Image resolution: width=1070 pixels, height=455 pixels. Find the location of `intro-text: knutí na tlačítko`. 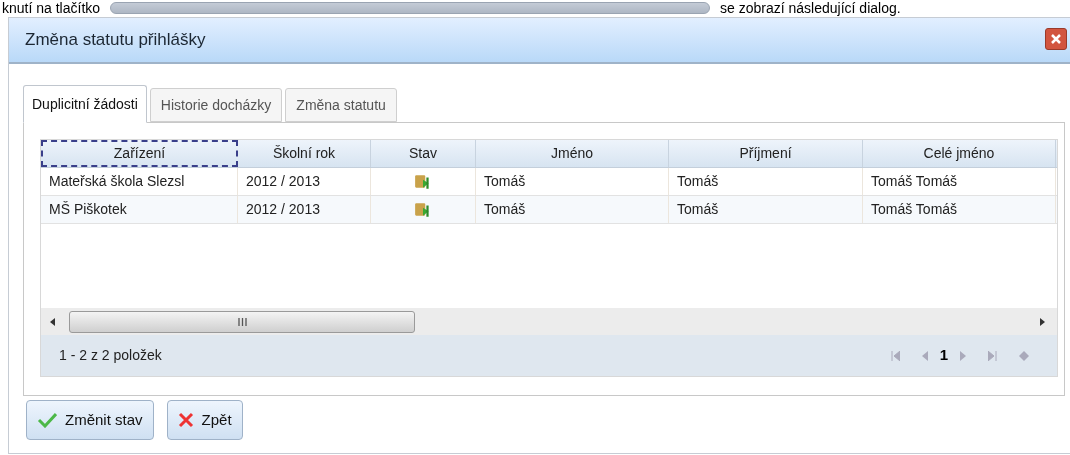

intro-text: knutí na tlačítko is located at coordinates (51, 8).